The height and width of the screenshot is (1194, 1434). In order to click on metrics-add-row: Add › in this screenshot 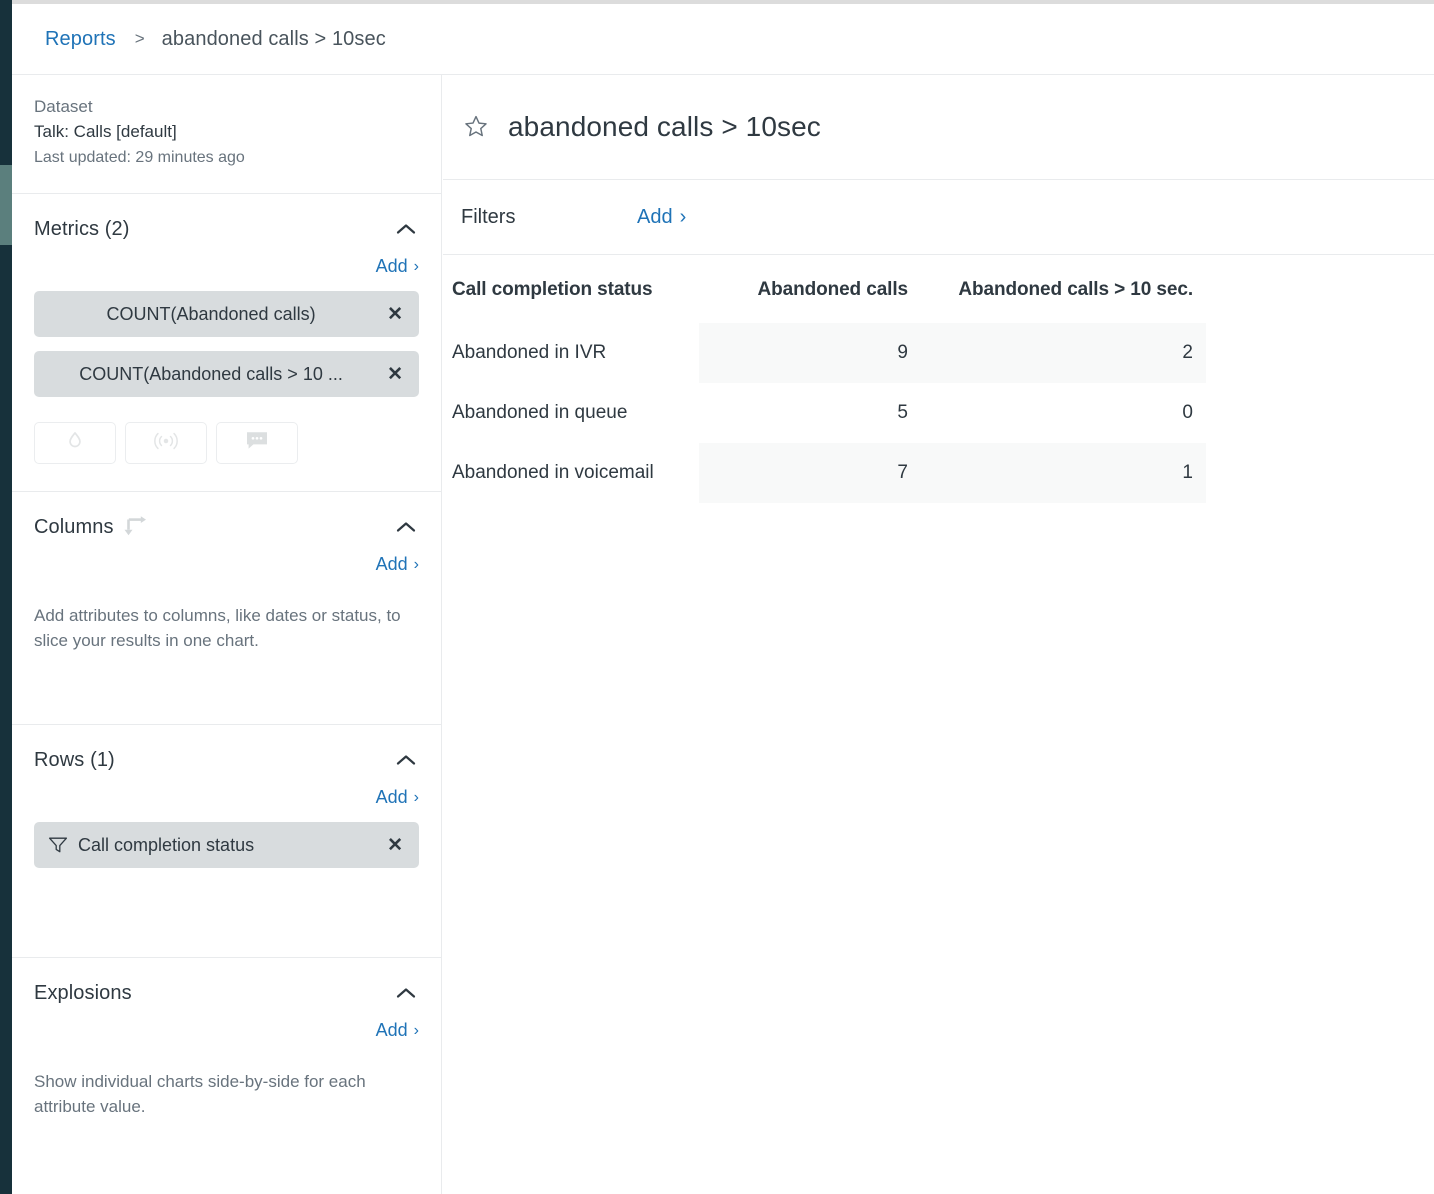, I will do `click(226, 259)`.